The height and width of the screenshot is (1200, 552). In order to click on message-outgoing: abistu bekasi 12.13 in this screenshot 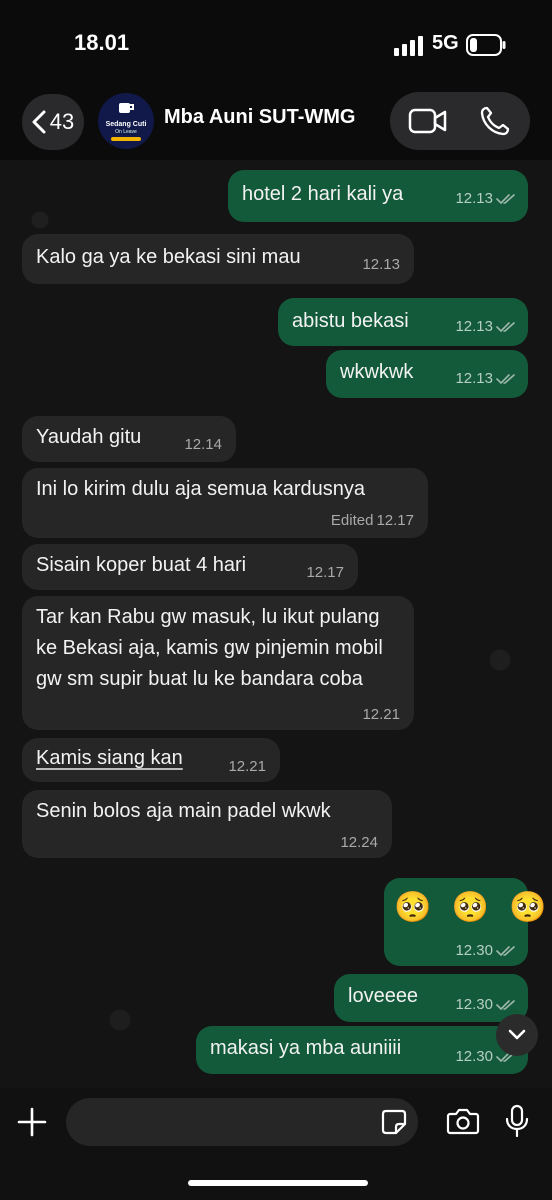, I will do `click(403, 322)`.